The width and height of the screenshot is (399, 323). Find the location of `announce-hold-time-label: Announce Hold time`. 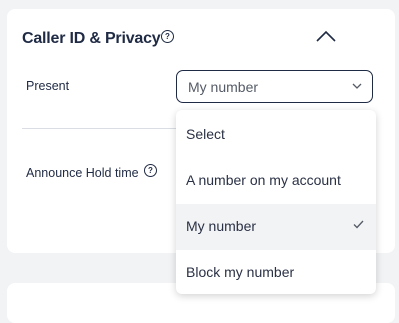

announce-hold-time-label: Announce Hold time is located at coordinates (82, 173).